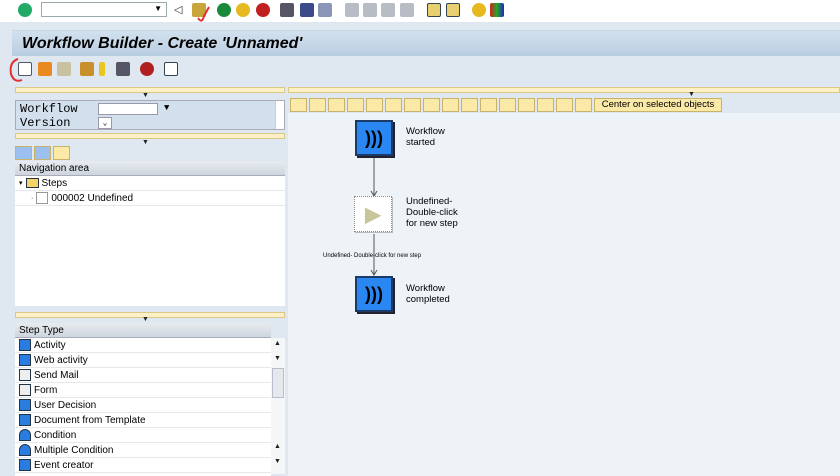  Describe the element at coordinates (25, 420) in the screenshot. I see `document-template-icon` at that location.